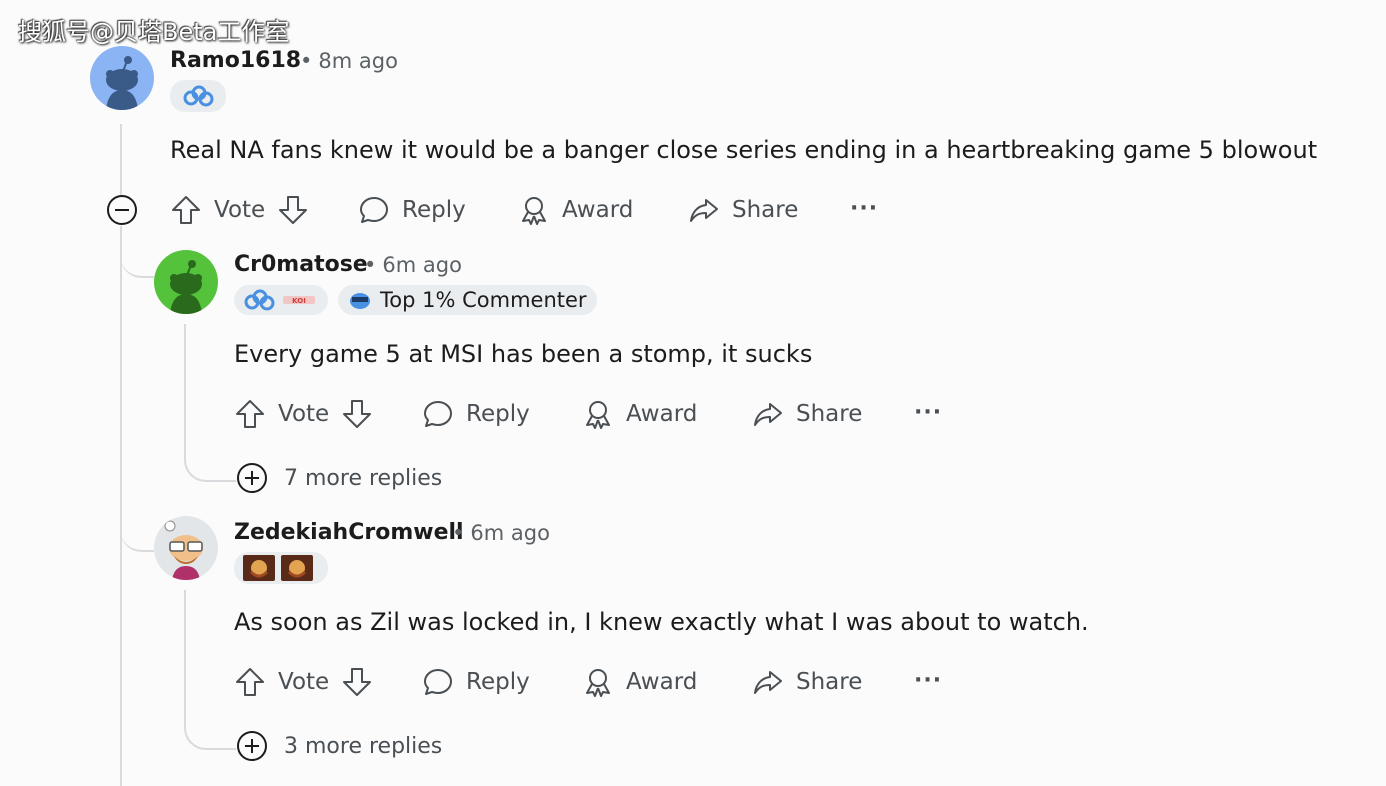 The height and width of the screenshot is (786, 1386). What do you see at coordinates (349, 532) in the screenshot?
I see `username: ZedekiahCromwell` at bounding box center [349, 532].